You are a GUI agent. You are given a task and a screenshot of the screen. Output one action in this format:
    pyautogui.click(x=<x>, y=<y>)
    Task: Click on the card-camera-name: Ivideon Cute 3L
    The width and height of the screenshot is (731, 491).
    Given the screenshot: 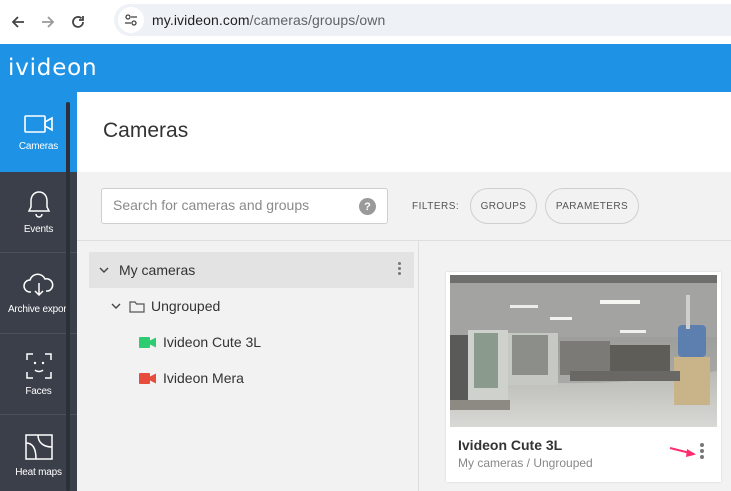 What is the action you would take?
    pyautogui.click(x=510, y=445)
    